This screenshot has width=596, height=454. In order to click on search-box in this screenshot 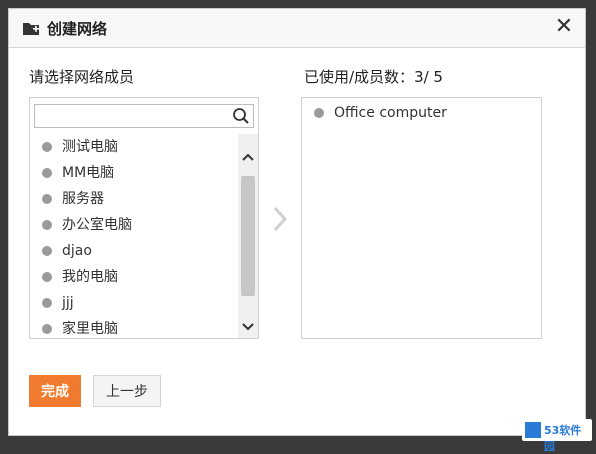, I will do `click(144, 116)`.